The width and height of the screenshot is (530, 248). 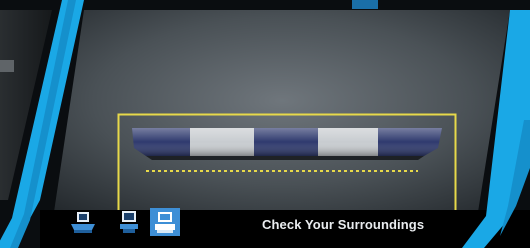 I want to click on parking-curb, so click(x=287, y=144).